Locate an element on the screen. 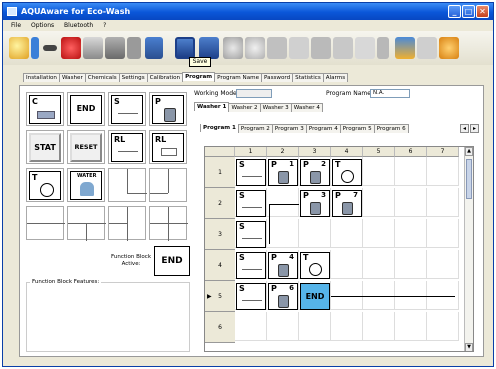 This screenshot has height=369, width=496. tab-installation: Installation is located at coordinates (41, 77).